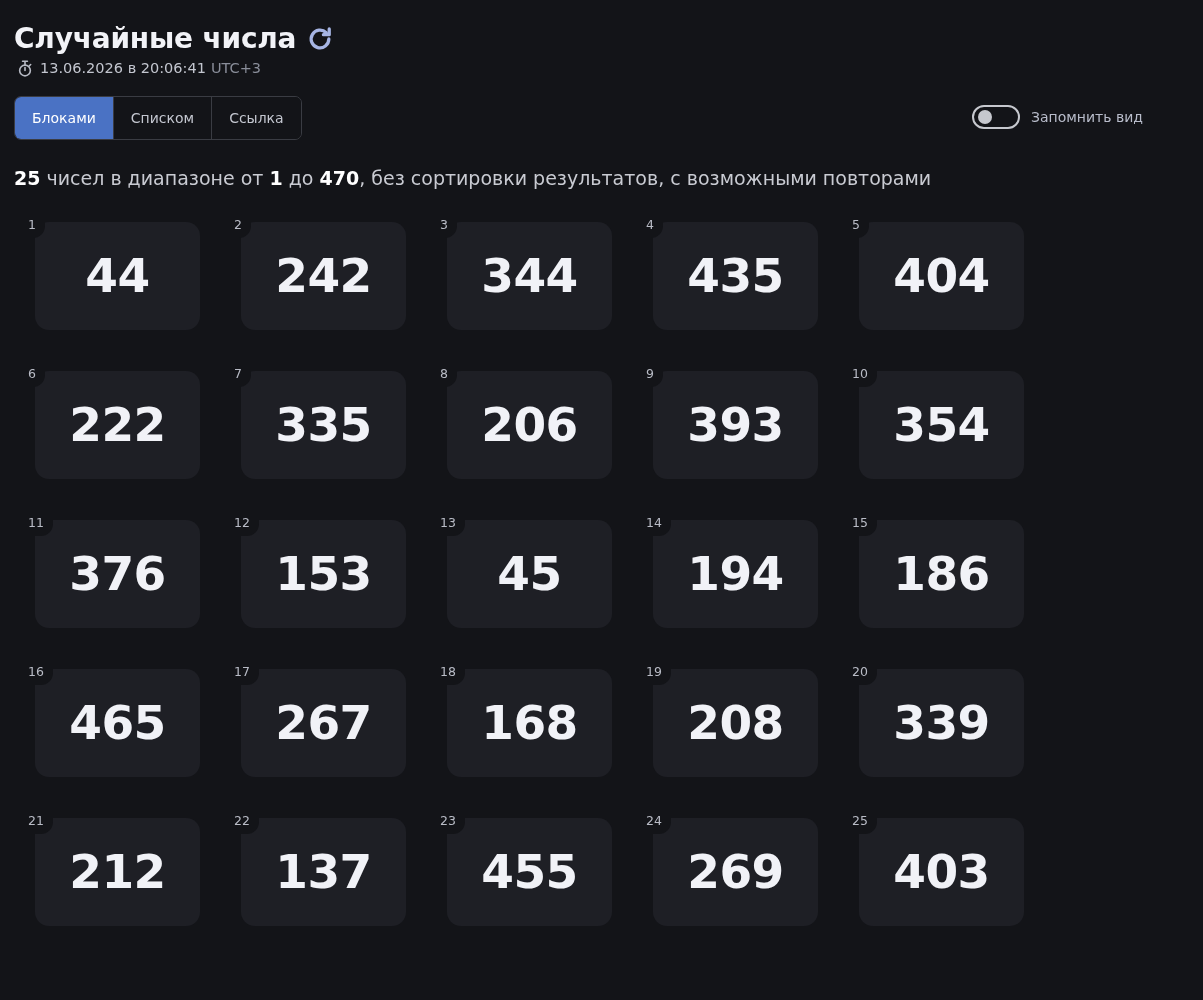  What do you see at coordinates (735, 872) in the screenshot?
I see `number-value: 269` at bounding box center [735, 872].